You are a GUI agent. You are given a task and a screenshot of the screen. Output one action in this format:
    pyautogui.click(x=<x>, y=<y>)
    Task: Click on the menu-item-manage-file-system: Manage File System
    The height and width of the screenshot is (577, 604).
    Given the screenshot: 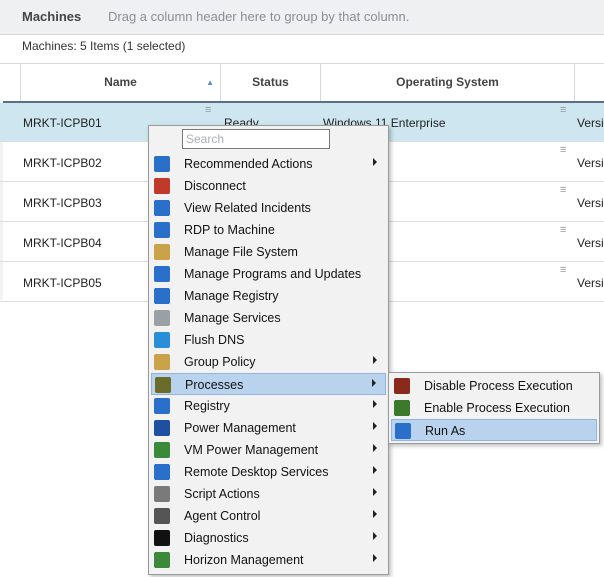 What is the action you would take?
    pyautogui.click(x=268, y=252)
    